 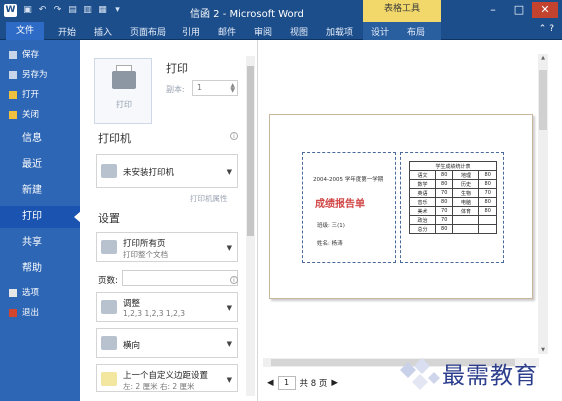 What do you see at coordinates (103, 31) in the screenshot?
I see `tab-insert: 插入` at bounding box center [103, 31].